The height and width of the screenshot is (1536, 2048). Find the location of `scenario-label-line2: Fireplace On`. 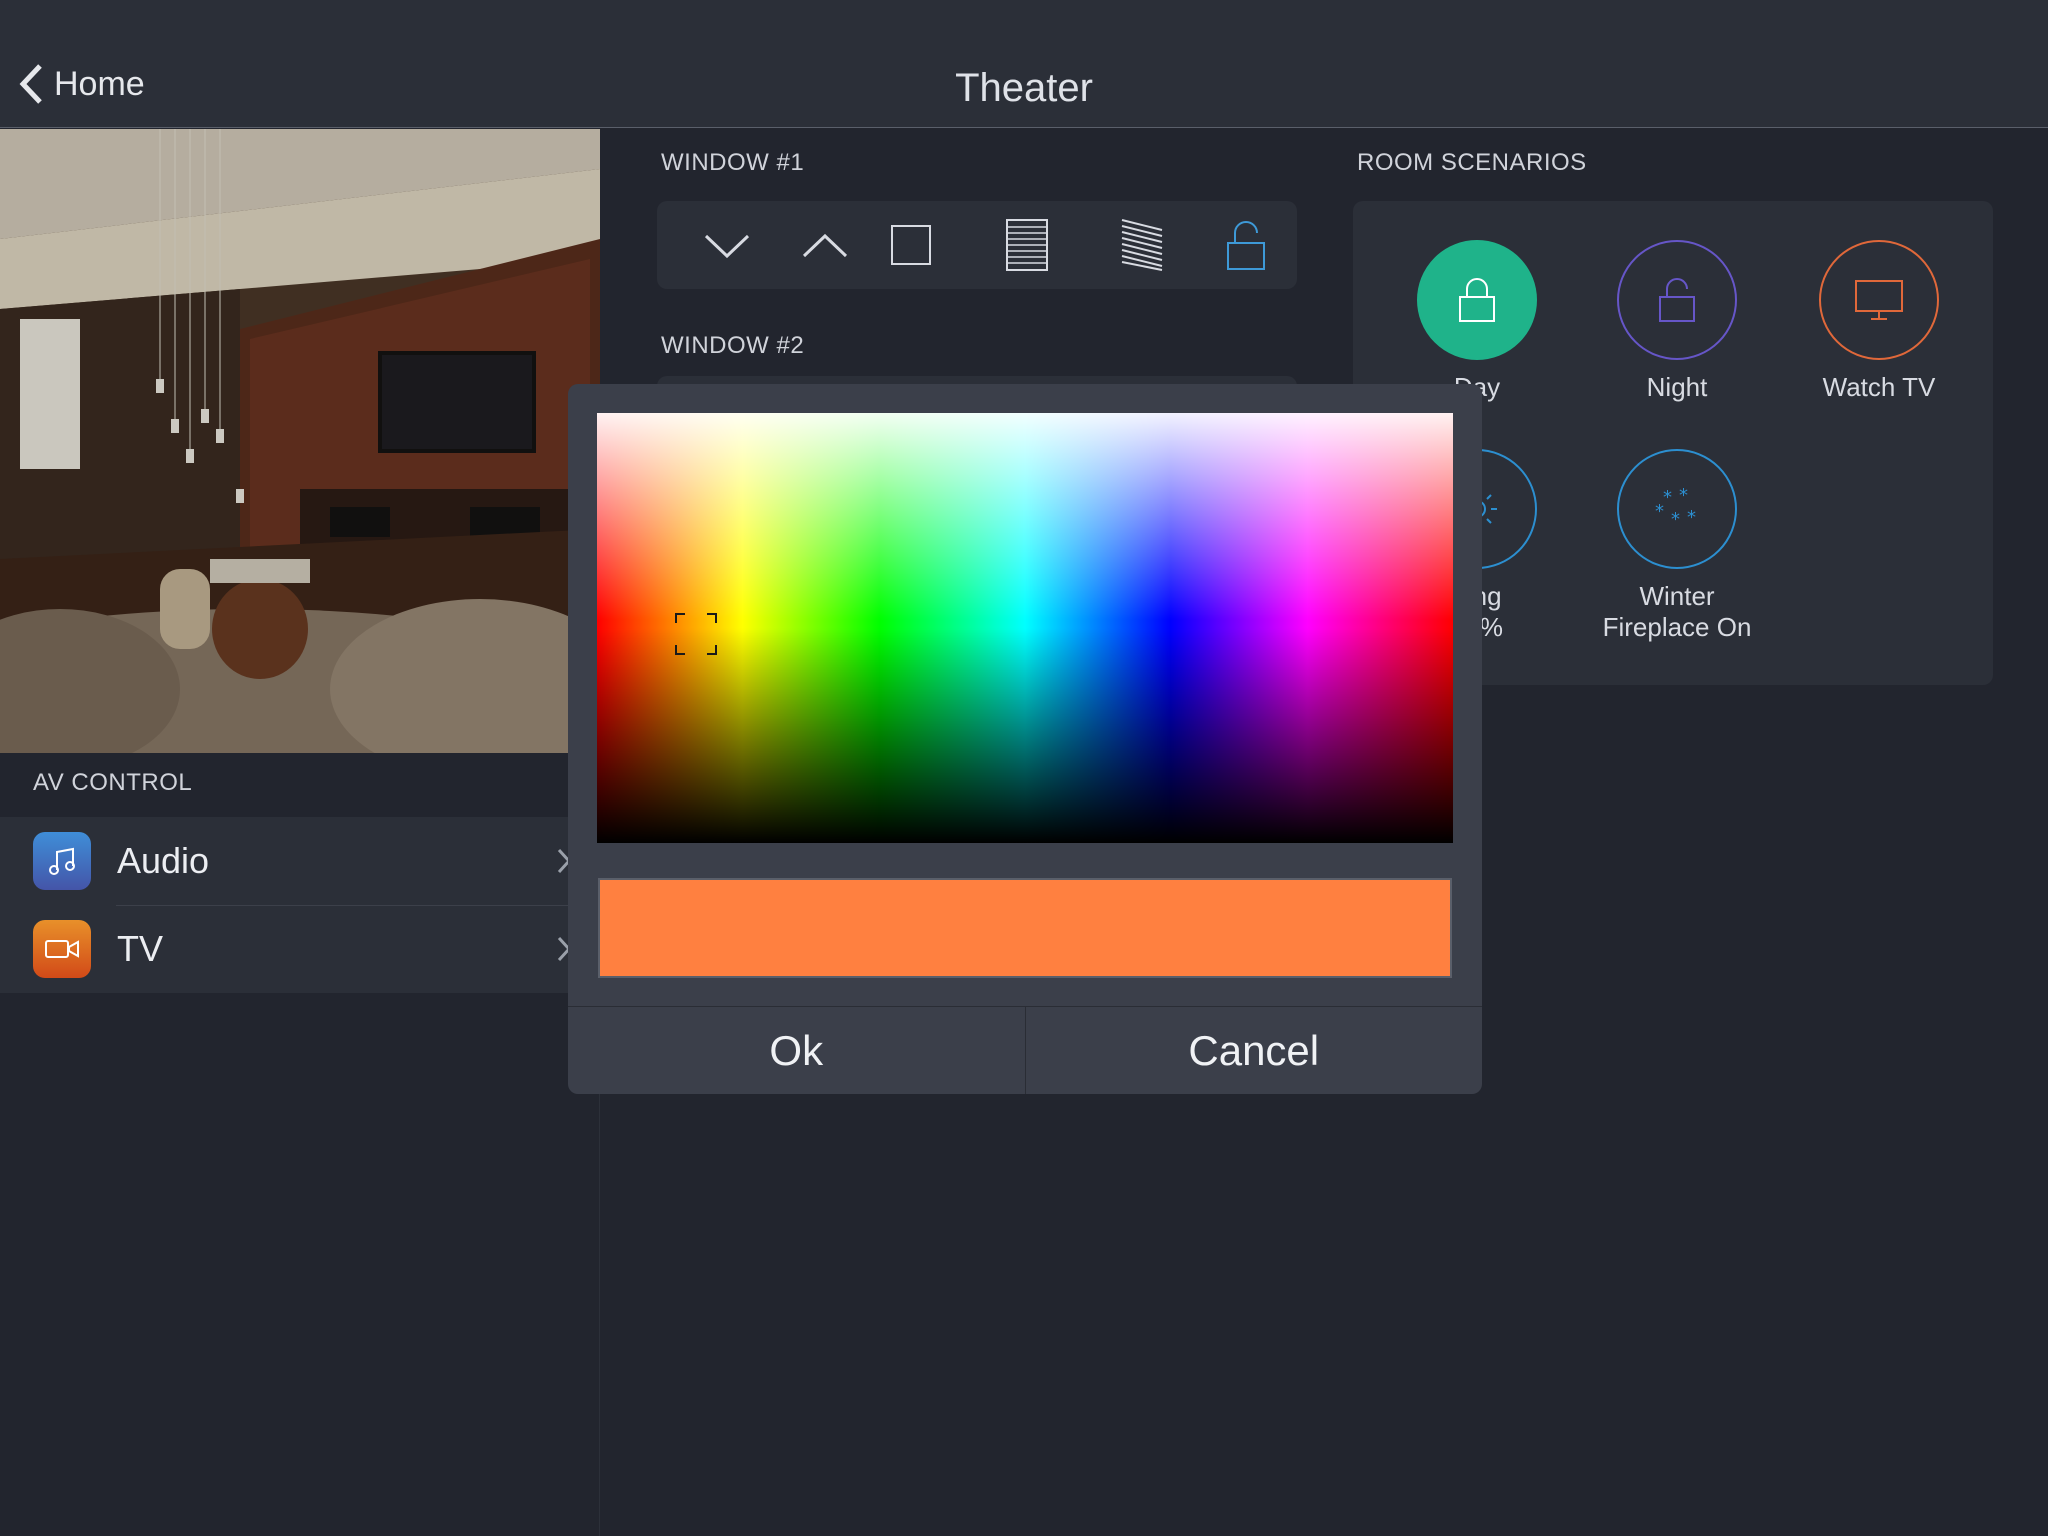

scenario-label-line2: Fireplace On is located at coordinates (1677, 627).